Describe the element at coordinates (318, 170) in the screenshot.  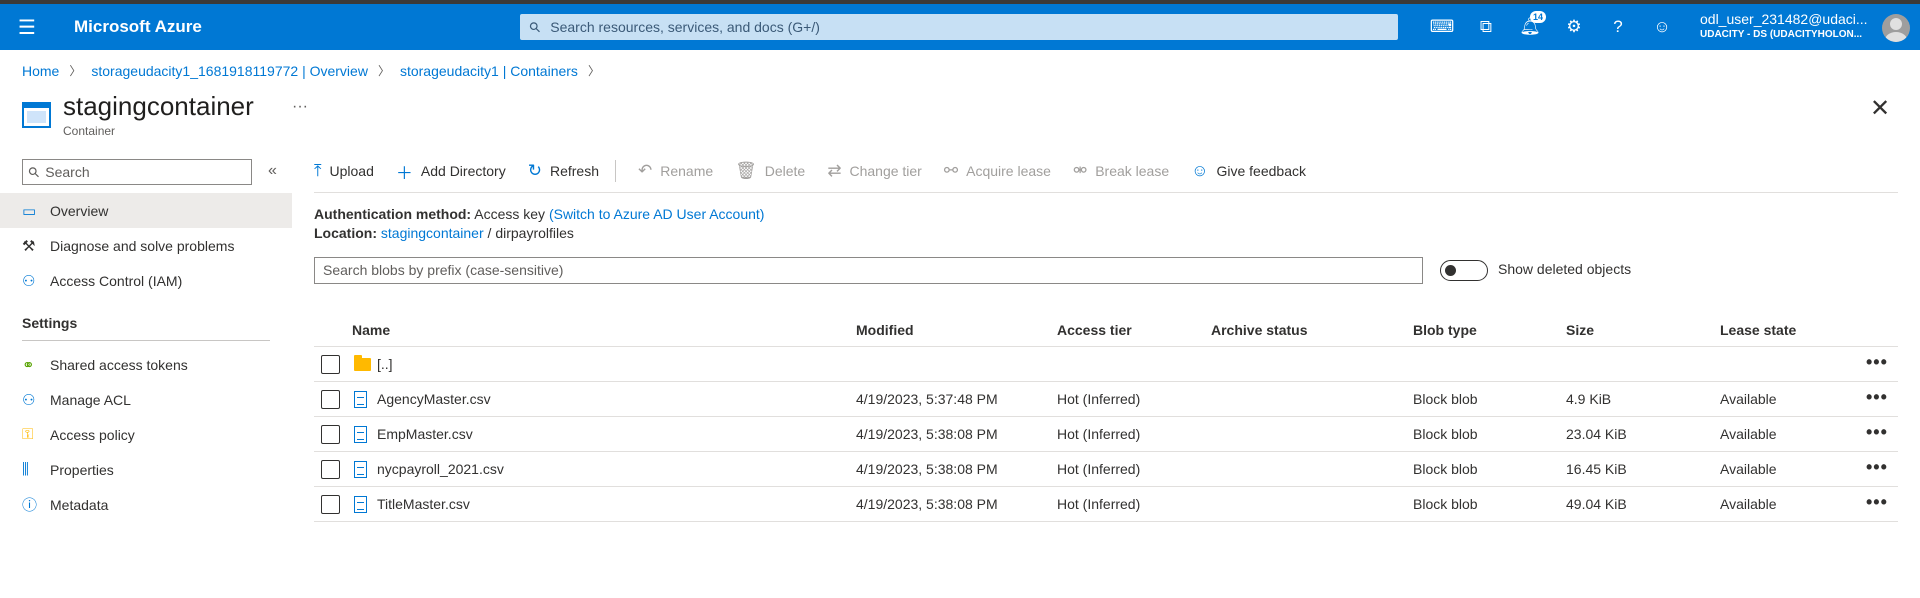
I see `upload-icon: ⤒` at that location.